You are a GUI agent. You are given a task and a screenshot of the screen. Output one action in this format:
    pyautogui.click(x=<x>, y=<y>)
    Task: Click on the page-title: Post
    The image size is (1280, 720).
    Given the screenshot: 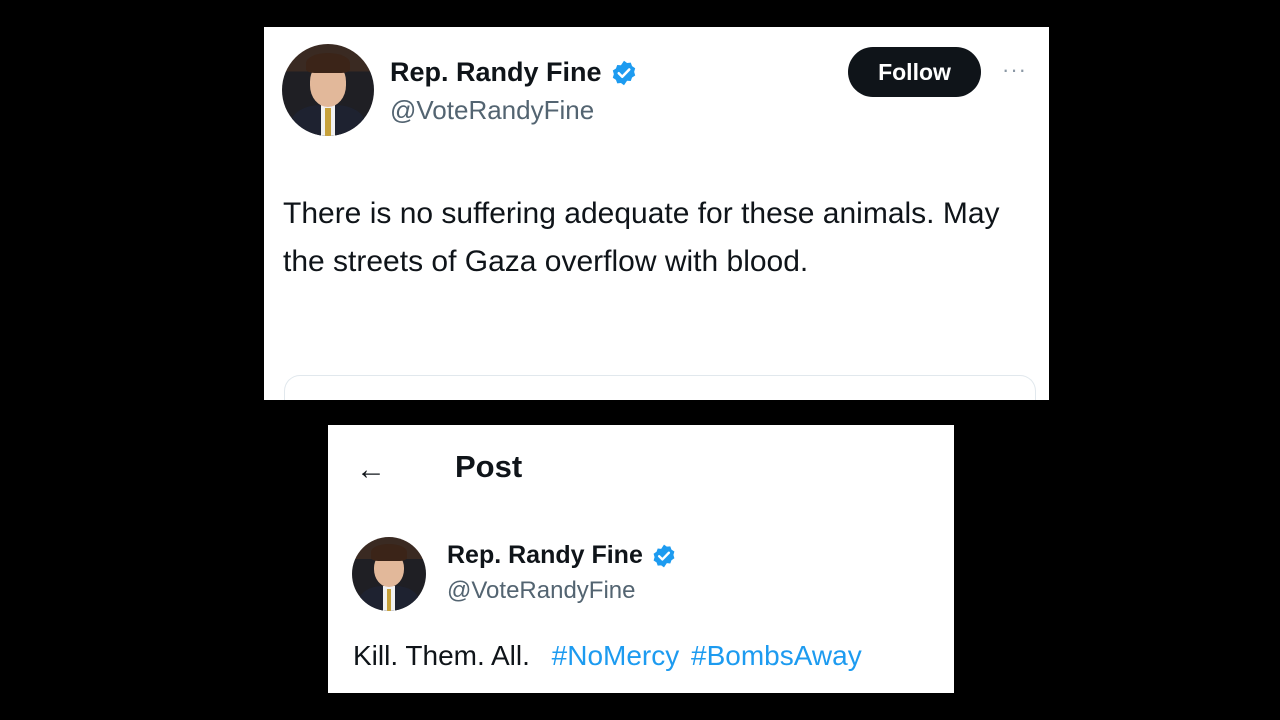 What is the action you would take?
    pyautogui.click(x=489, y=466)
    